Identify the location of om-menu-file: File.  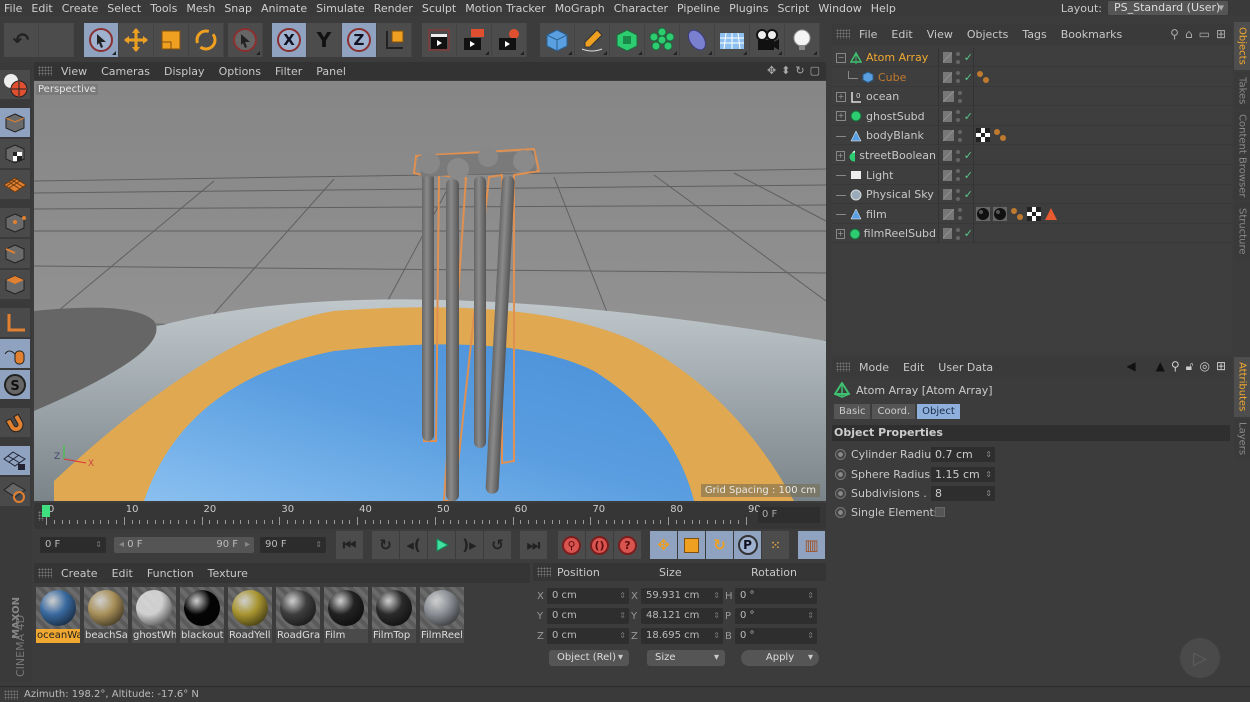
(868, 34).